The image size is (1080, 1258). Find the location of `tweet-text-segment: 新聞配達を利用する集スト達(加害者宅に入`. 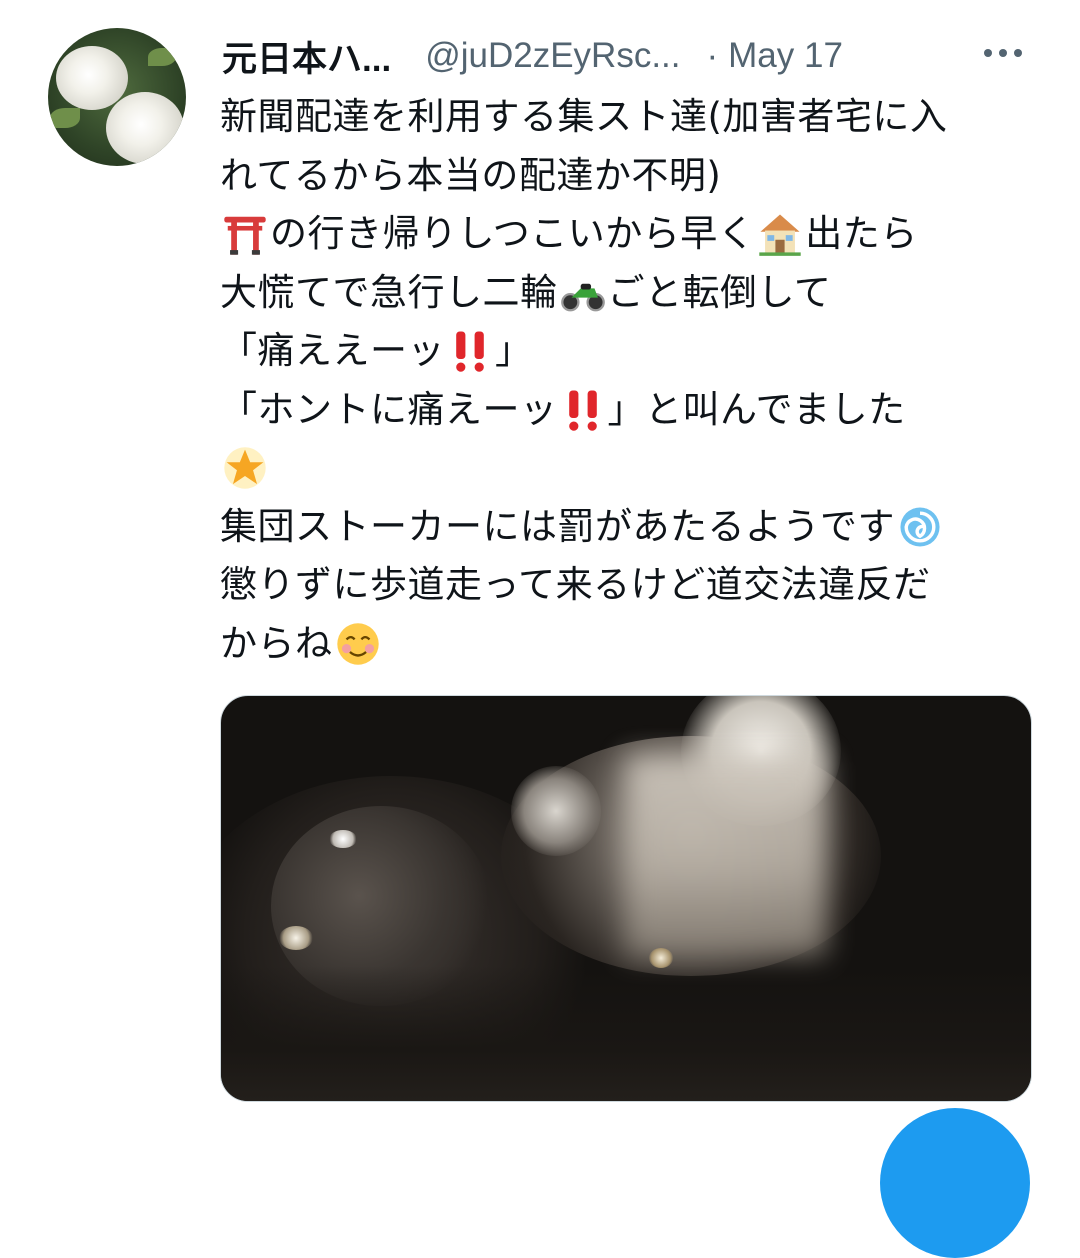

tweet-text-segment: 新聞配達を利用する集スト達(加害者宅に入 is located at coordinates (584, 116).